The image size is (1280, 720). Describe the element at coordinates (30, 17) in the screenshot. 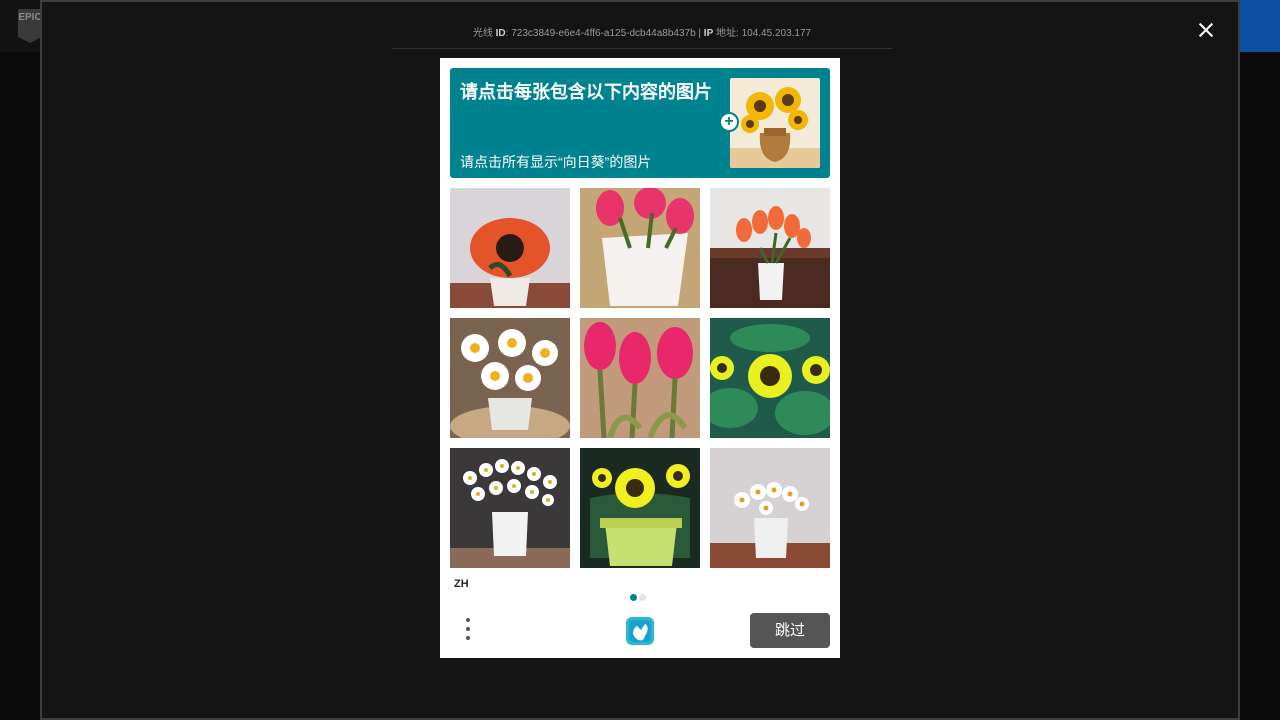

I see `epic-logo-text: EPIC` at that location.